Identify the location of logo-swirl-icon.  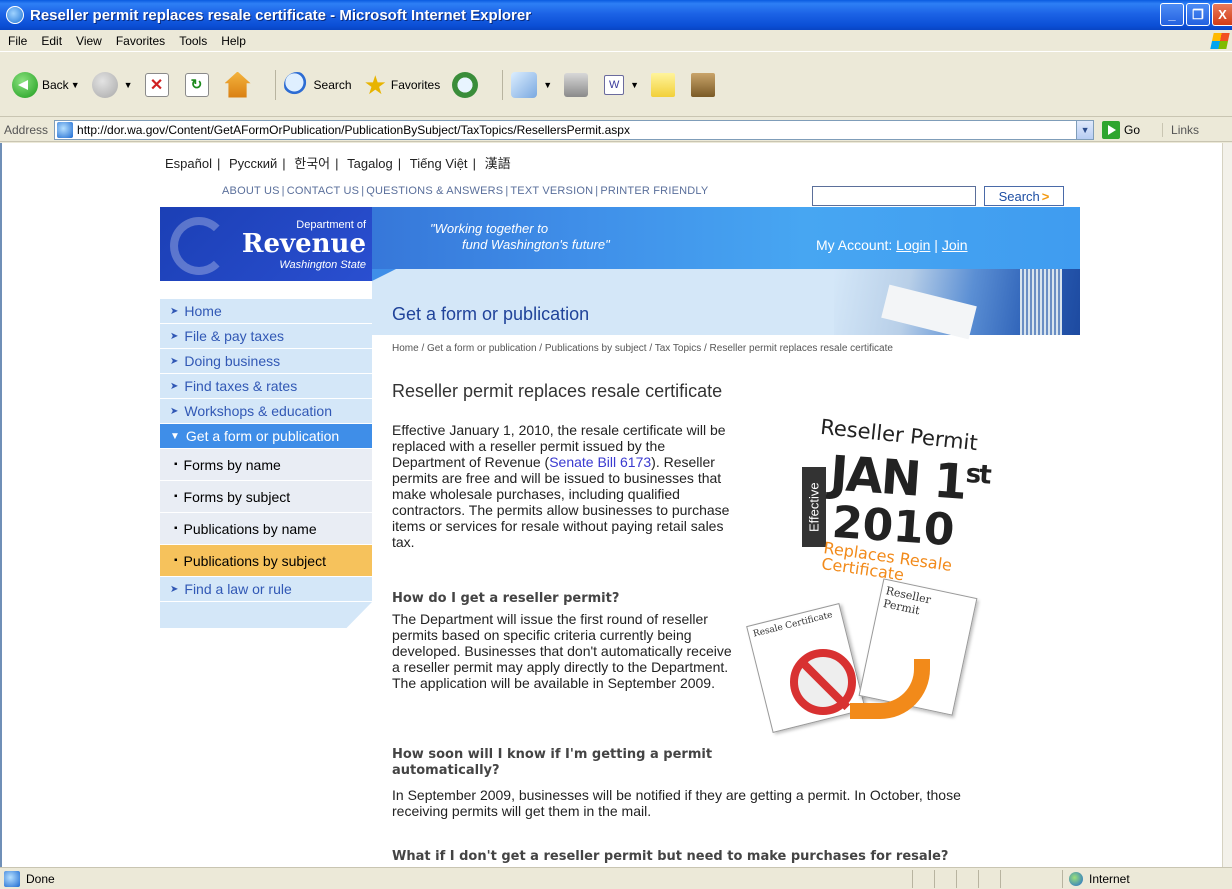
(199, 246).